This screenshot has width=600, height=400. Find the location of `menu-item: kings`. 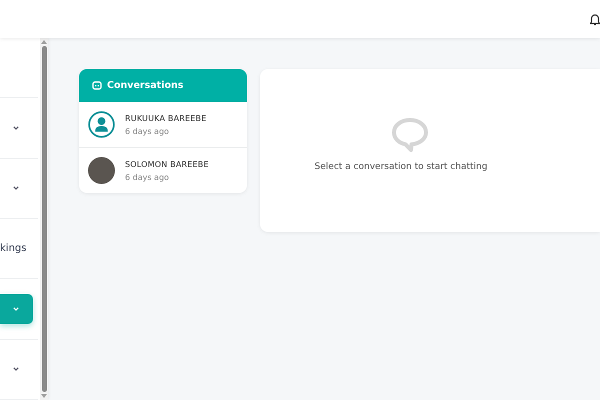

menu-item: kings is located at coordinates (16, 249).